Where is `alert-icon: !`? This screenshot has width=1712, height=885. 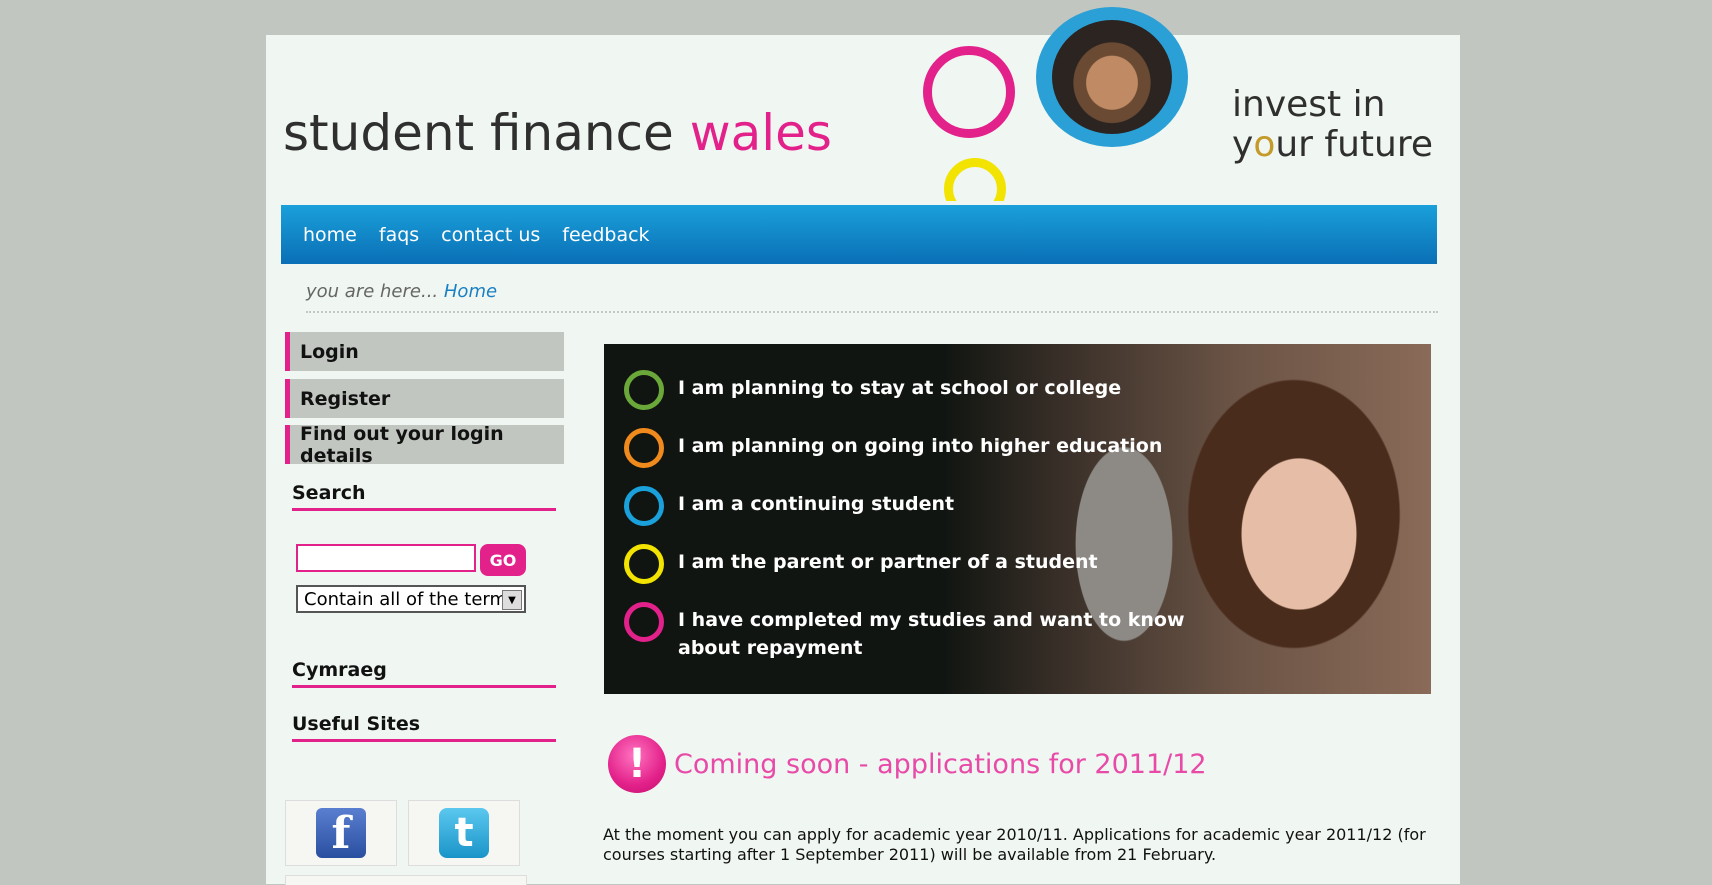 alert-icon: ! is located at coordinates (637, 764).